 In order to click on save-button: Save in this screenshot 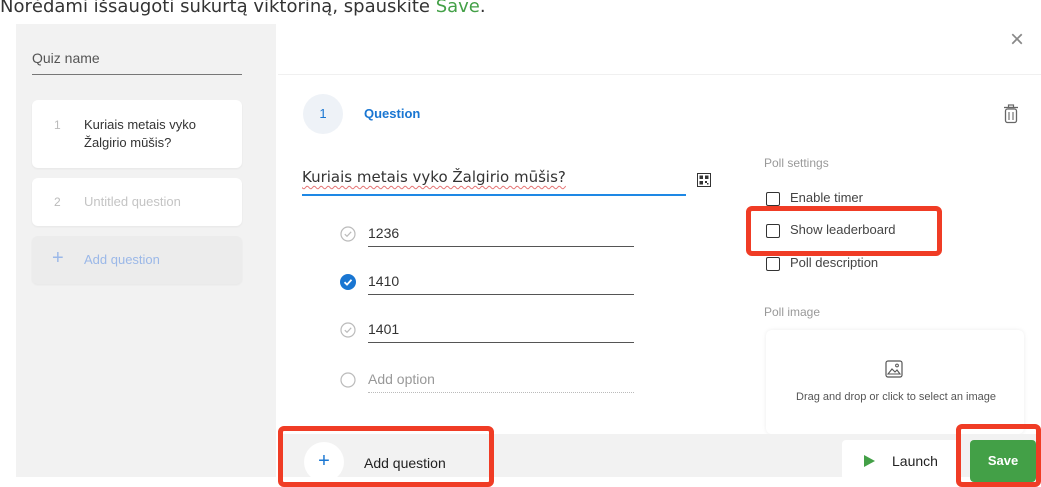, I will do `click(1003, 461)`.